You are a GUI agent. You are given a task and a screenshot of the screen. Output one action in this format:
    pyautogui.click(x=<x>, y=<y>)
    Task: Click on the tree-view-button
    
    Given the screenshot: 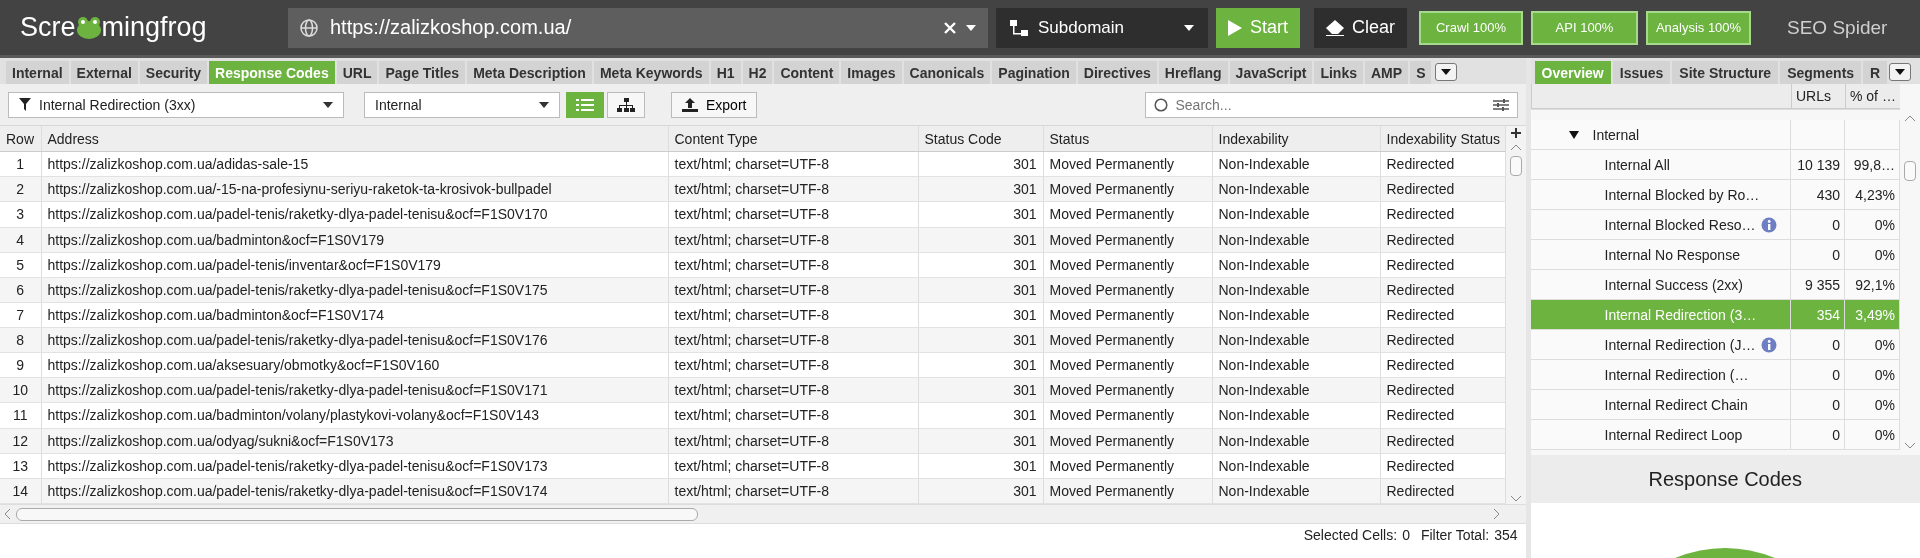 What is the action you would take?
    pyautogui.click(x=626, y=104)
    